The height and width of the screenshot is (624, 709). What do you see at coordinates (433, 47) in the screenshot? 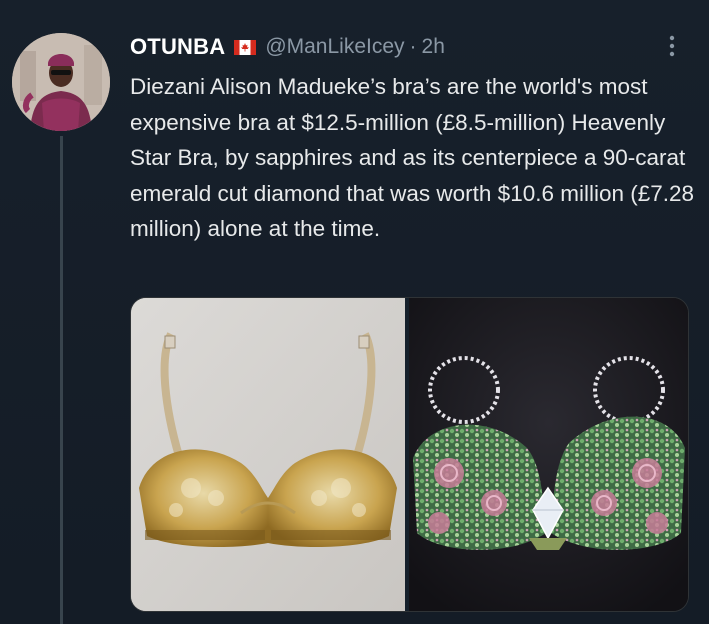
I see `timestamp: 2h` at bounding box center [433, 47].